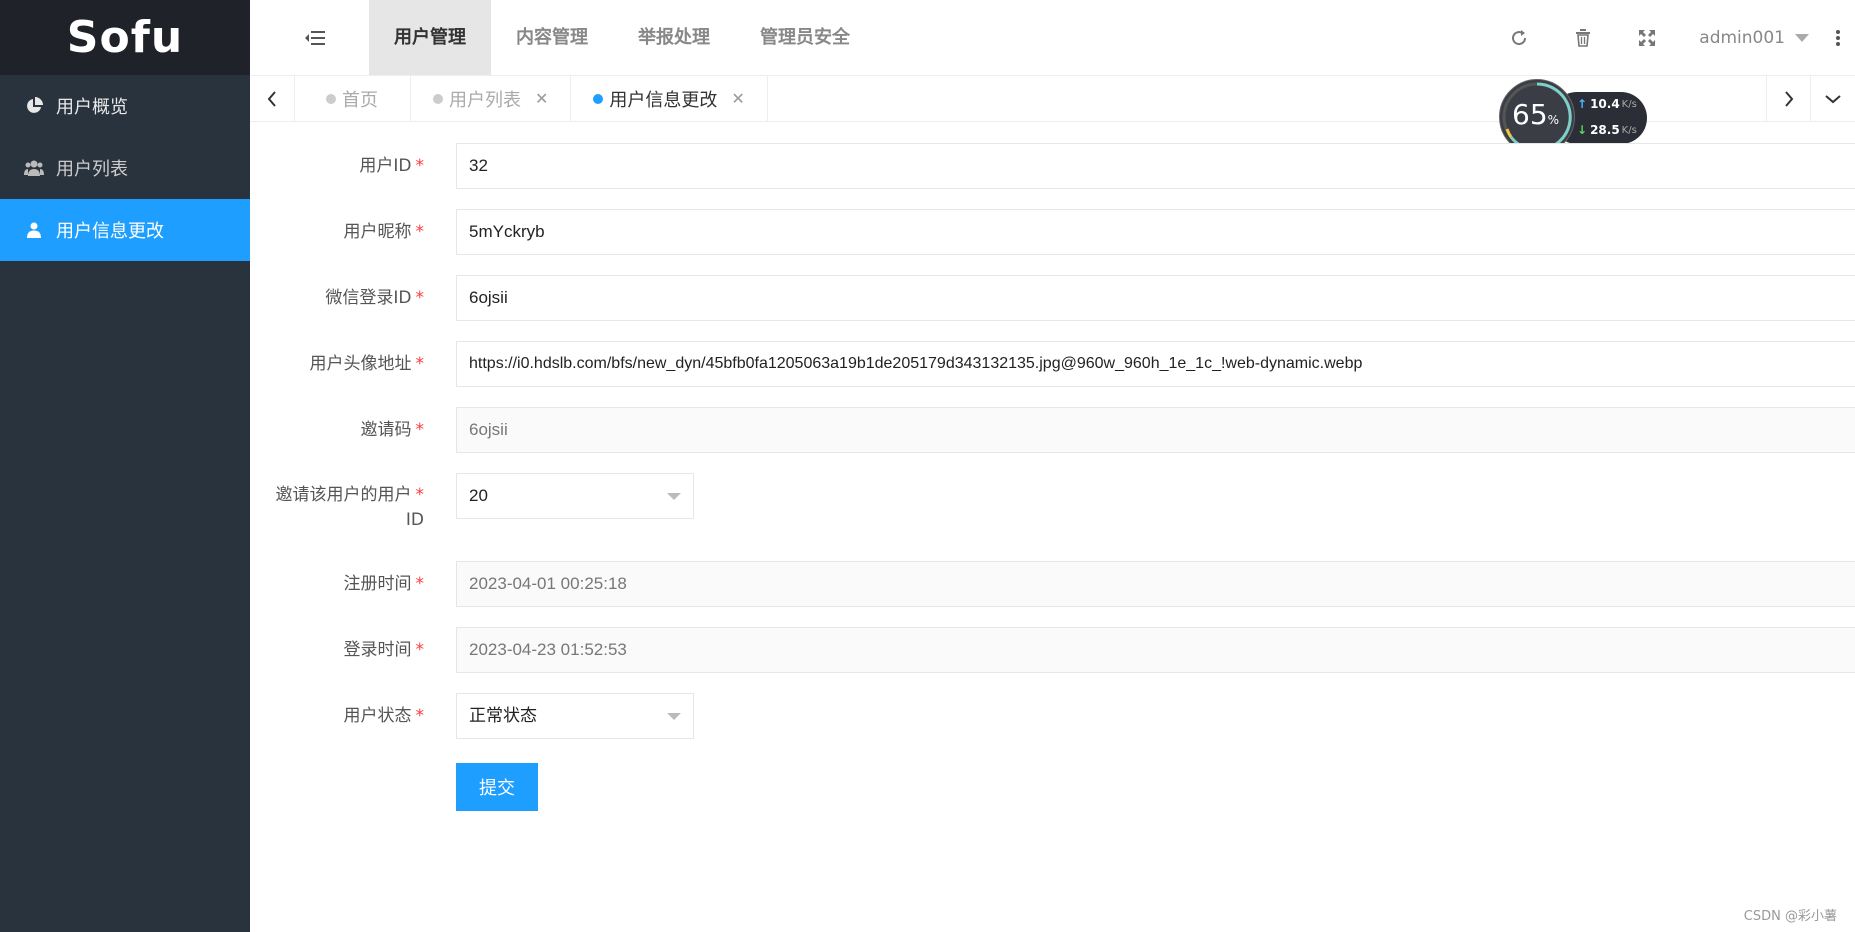 The width and height of the screenshot is (1855, 932). Describe the element at coordinates (391, 166) in the screenshot. I see `field-label: 用户ID *` at that location.